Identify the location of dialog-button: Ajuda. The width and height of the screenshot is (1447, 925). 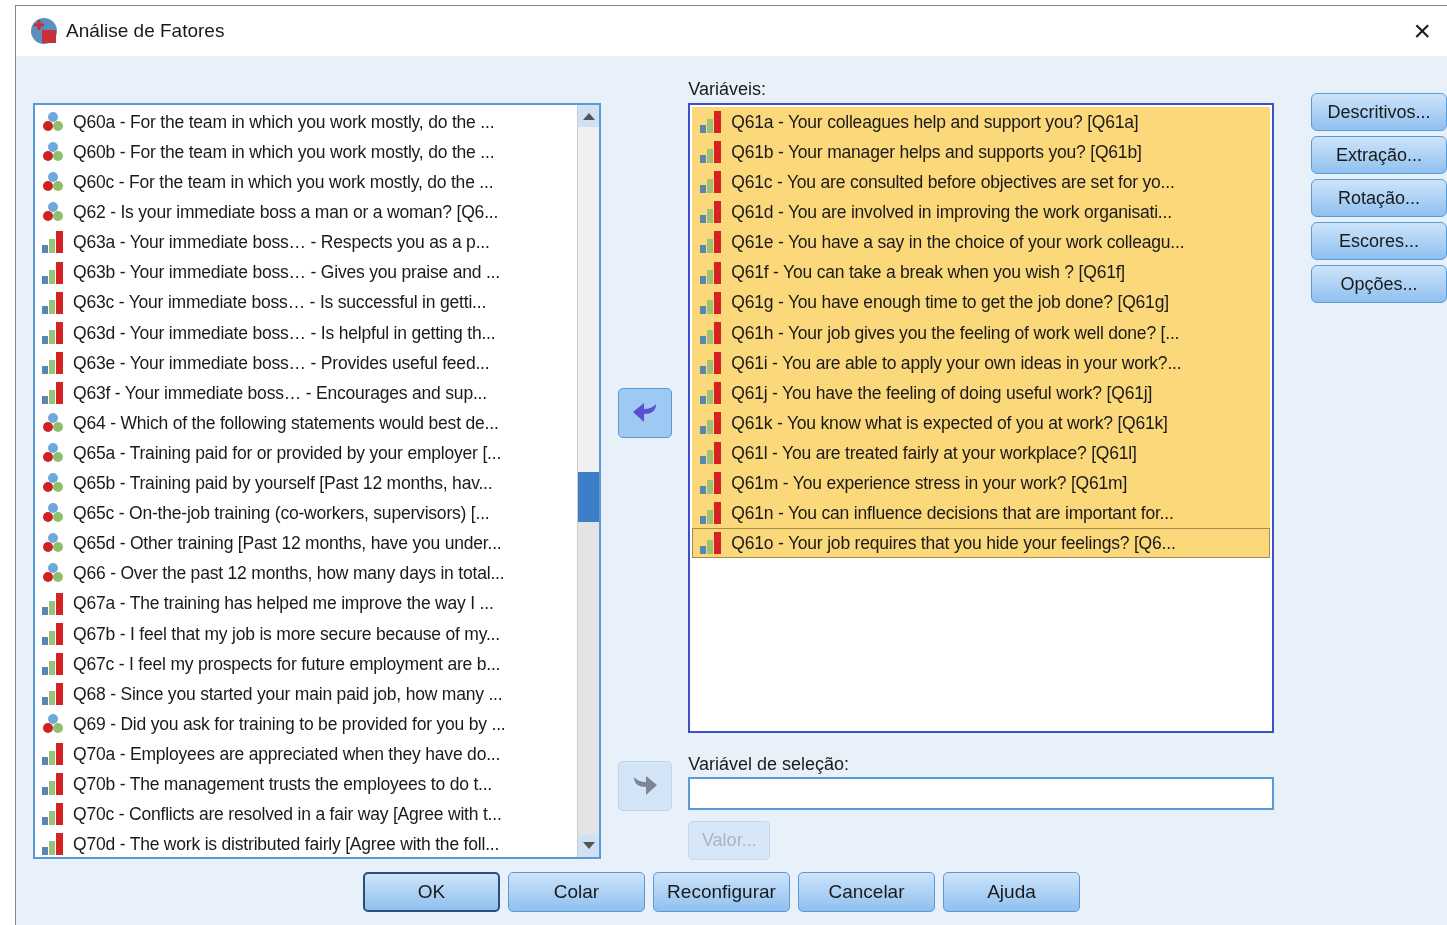
(1011, 892).